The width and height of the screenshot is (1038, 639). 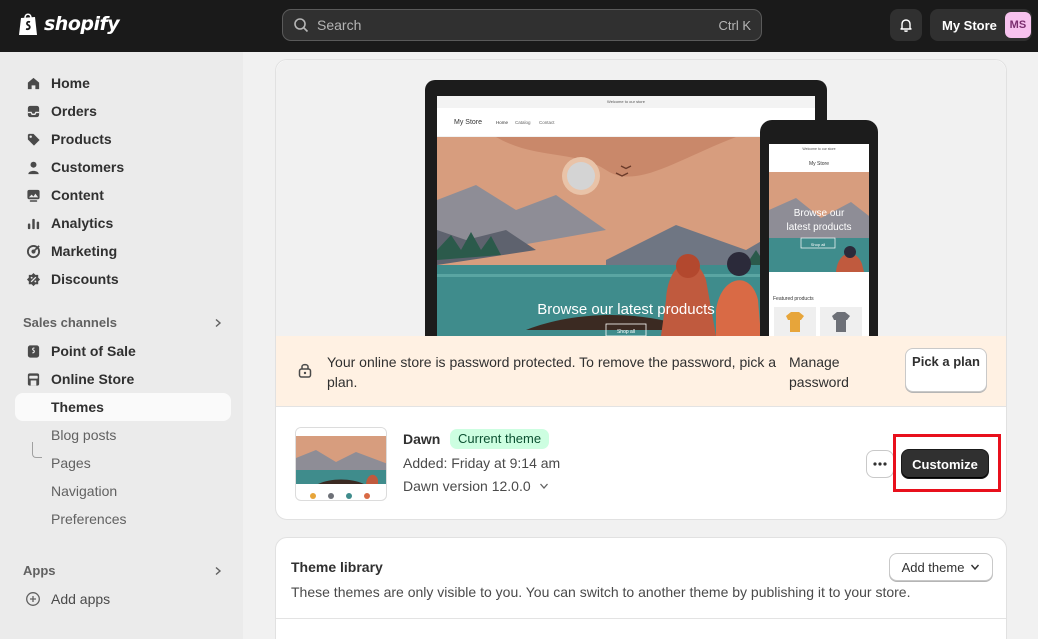 I want to click on bell-icon, so click(x=906, y=25).